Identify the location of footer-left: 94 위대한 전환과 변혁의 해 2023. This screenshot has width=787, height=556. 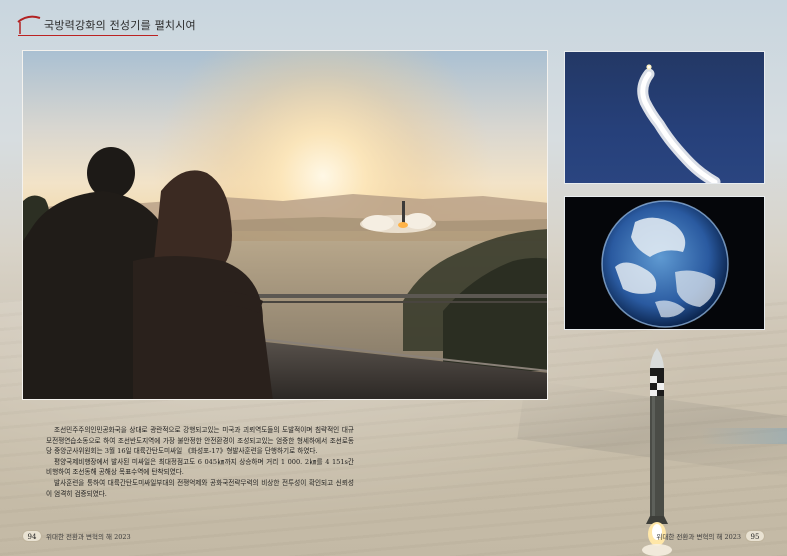
(76, 536).